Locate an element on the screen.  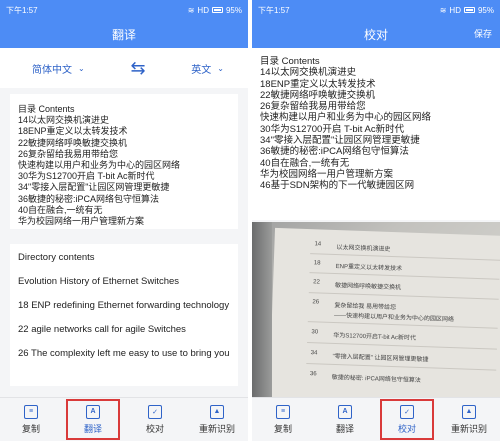
swap-languages-icon: ⇆ is located at coordinates (137, 68).